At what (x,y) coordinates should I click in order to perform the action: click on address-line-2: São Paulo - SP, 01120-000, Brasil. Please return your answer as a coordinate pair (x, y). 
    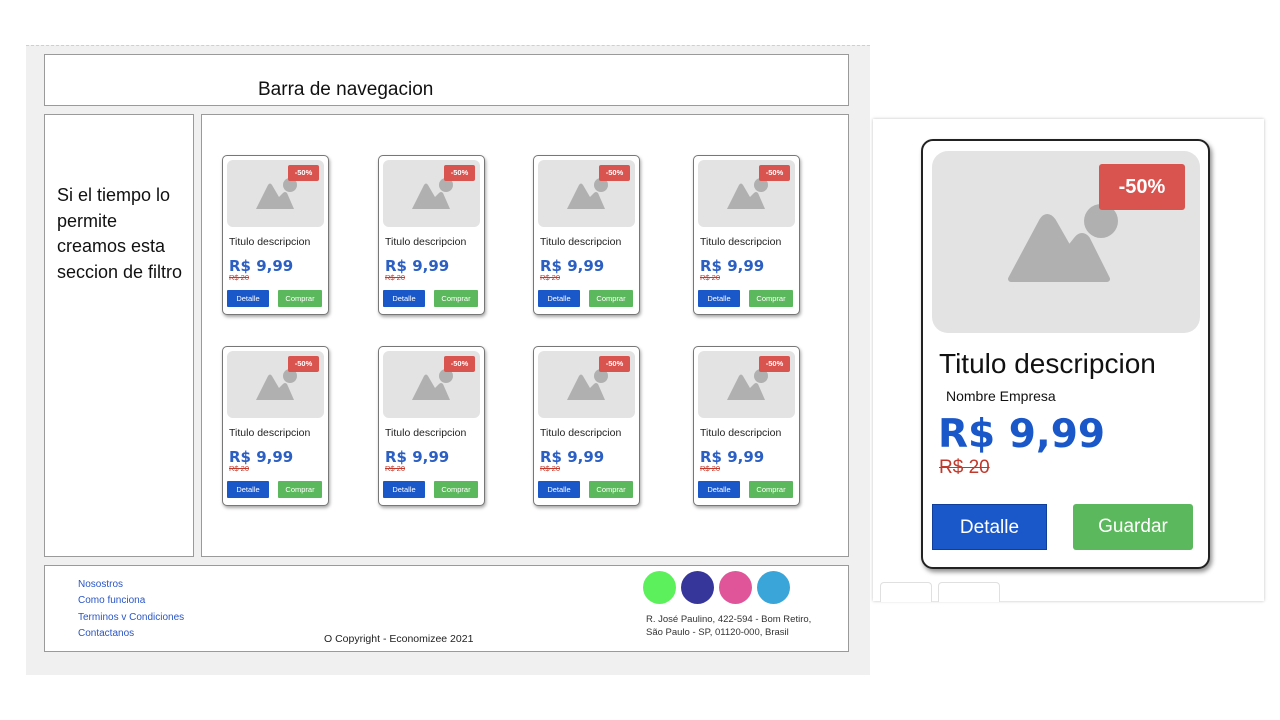
    Looking at the image, I should click on (717, 632).